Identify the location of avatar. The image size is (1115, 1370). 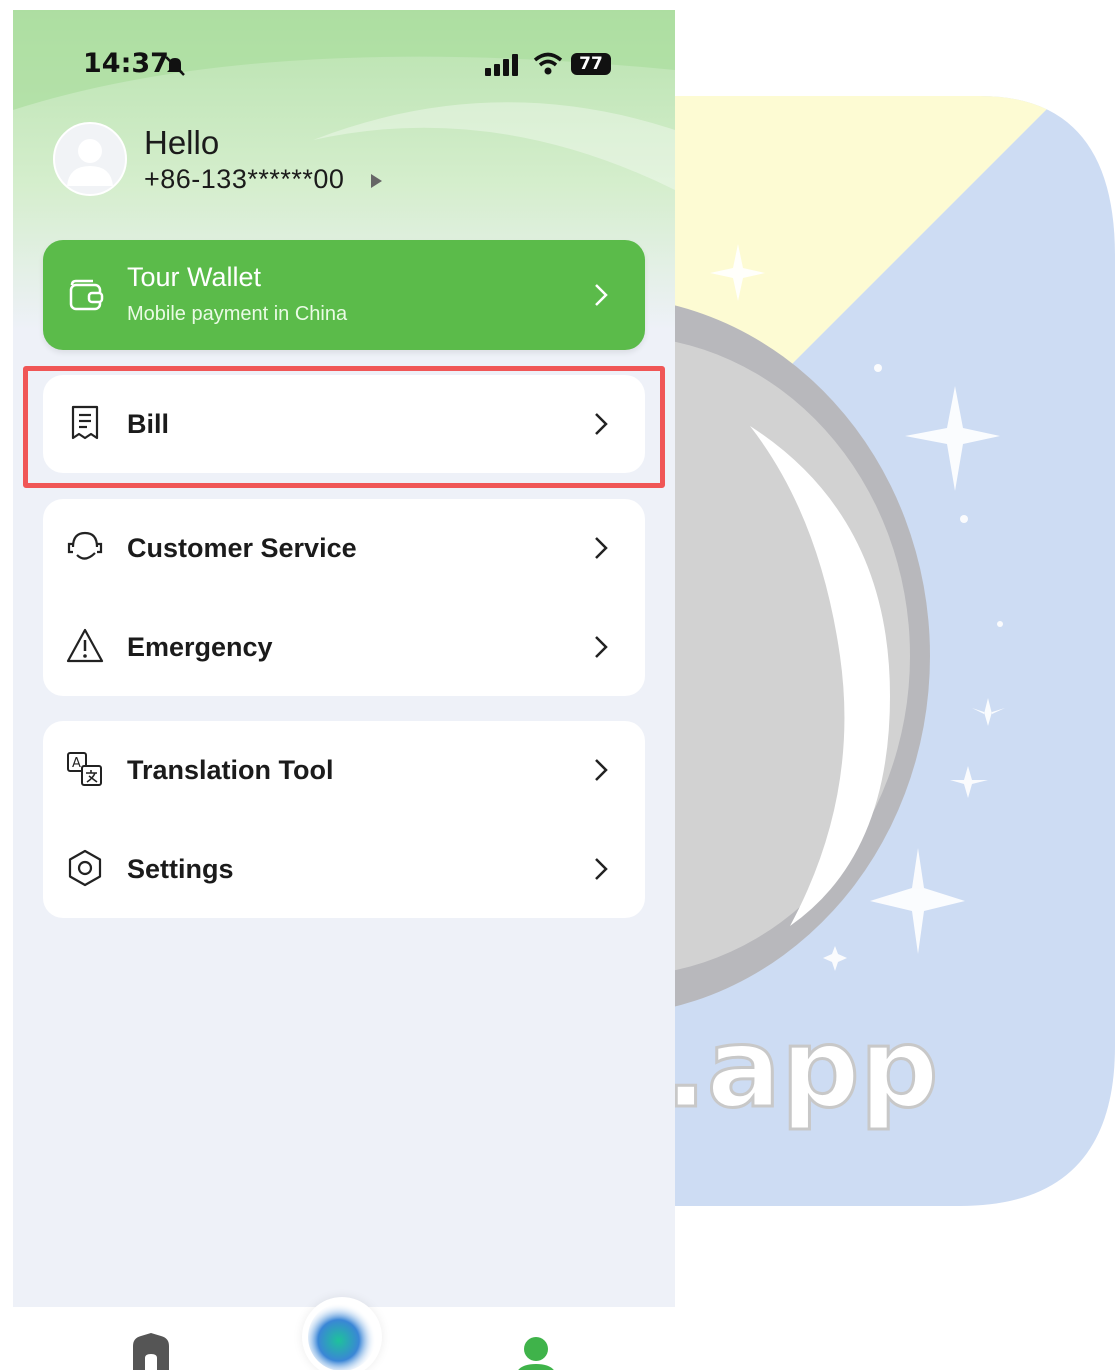
(90, 159).